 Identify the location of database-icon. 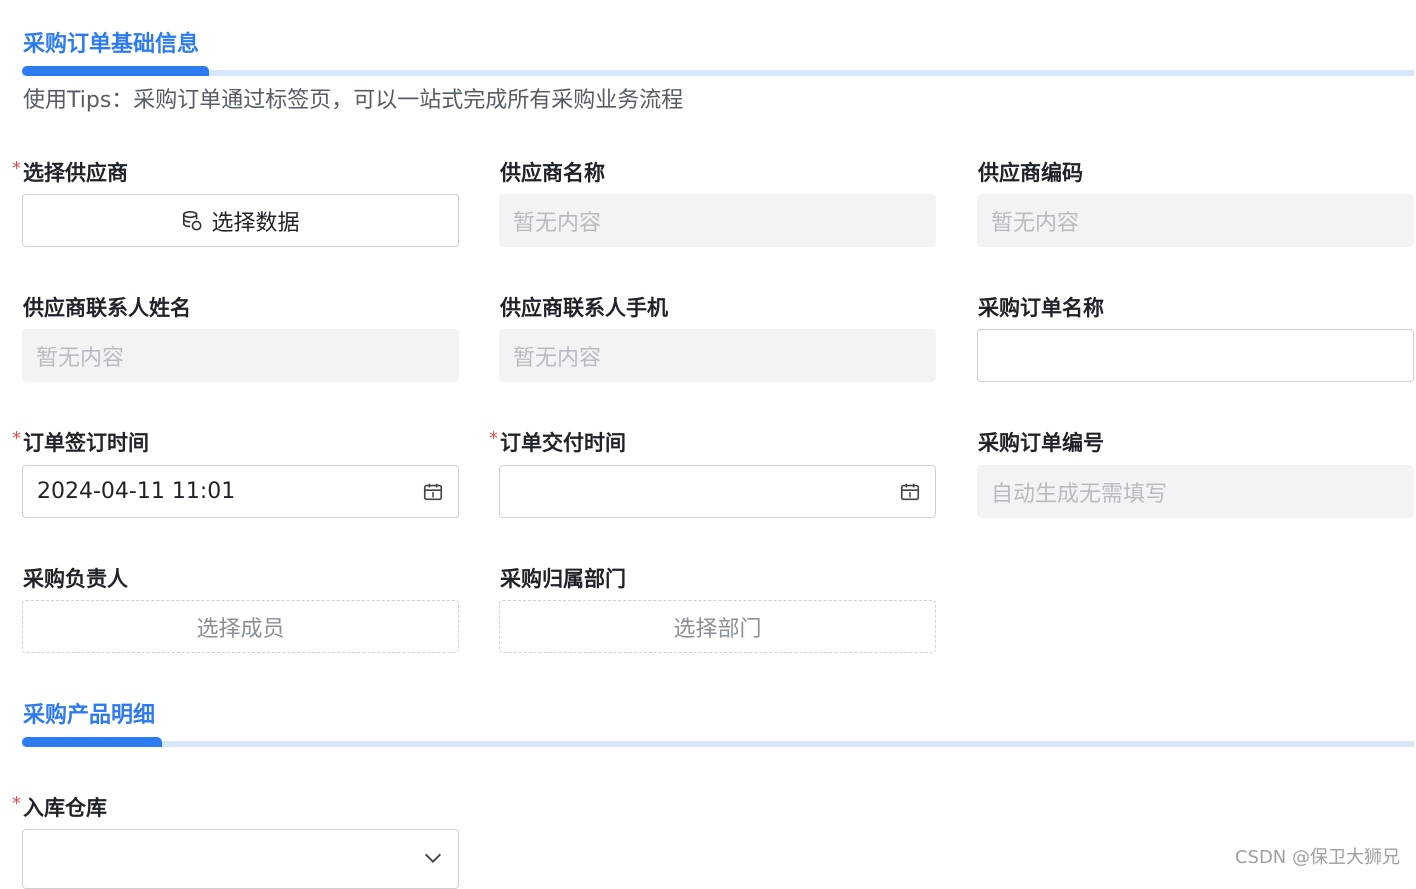
(193, 220).